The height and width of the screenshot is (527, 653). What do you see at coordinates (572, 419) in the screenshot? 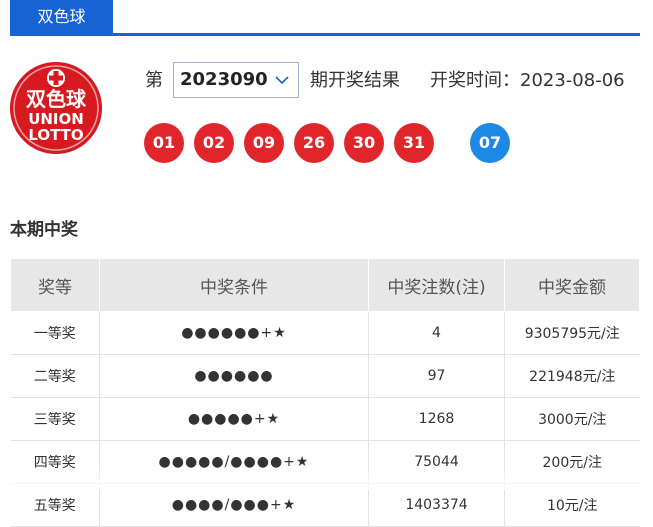
I see `cell-amount: 3000元/注` at bounding box center [572, 419].